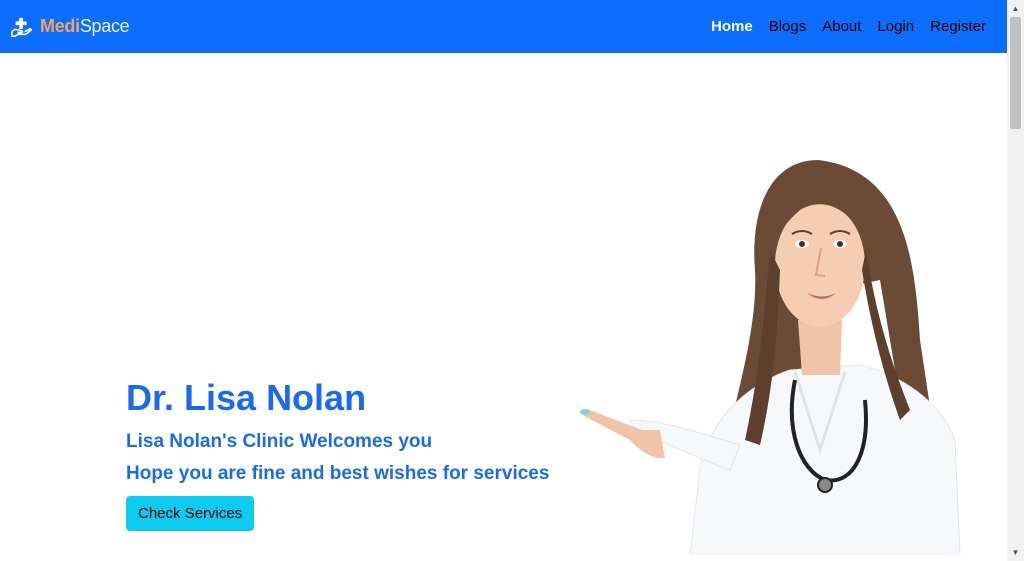 The height and width of the screenshot is (561, 1024). I want to click on nav-links: Home Blogs About Login Register, so click(840, 26).